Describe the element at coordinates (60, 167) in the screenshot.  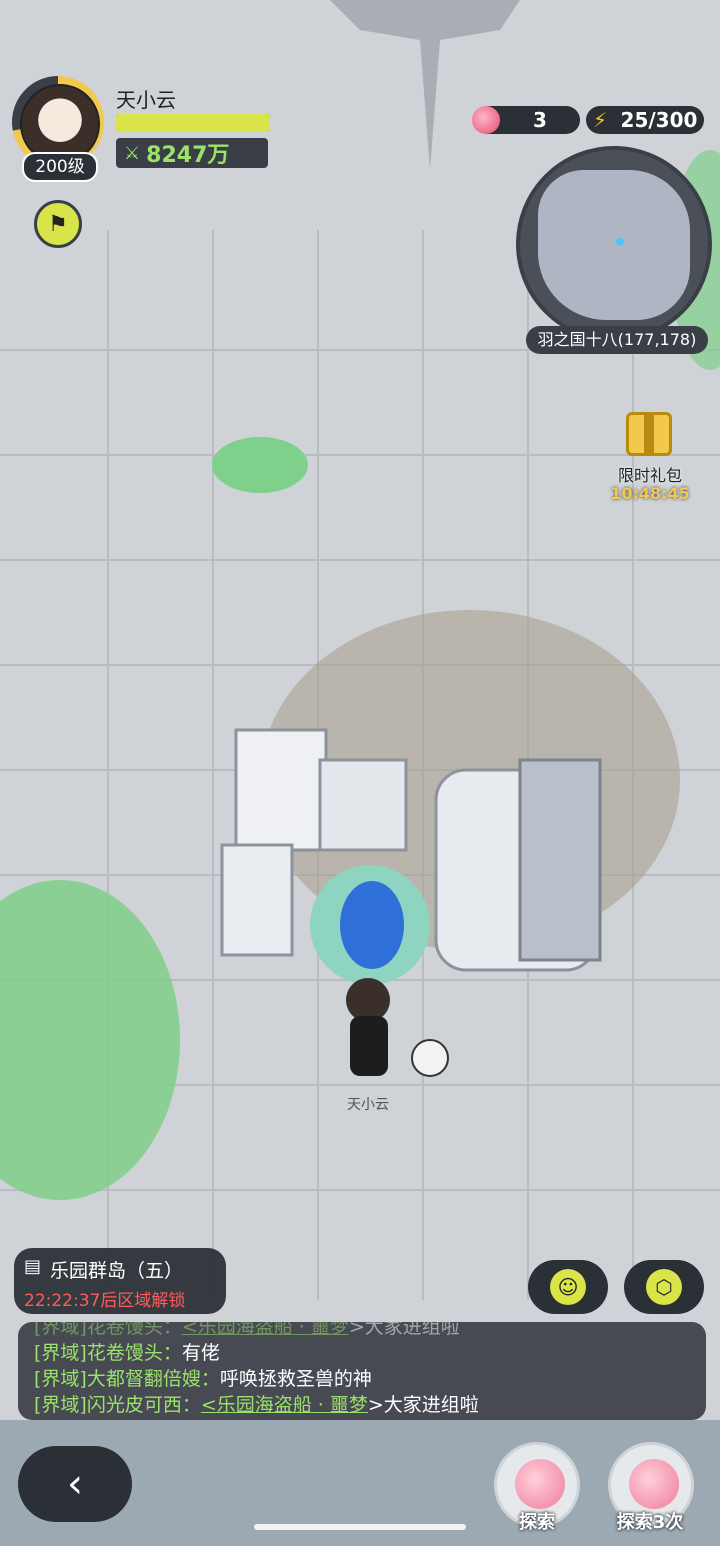
I see `level-badge: 200级` at that location.